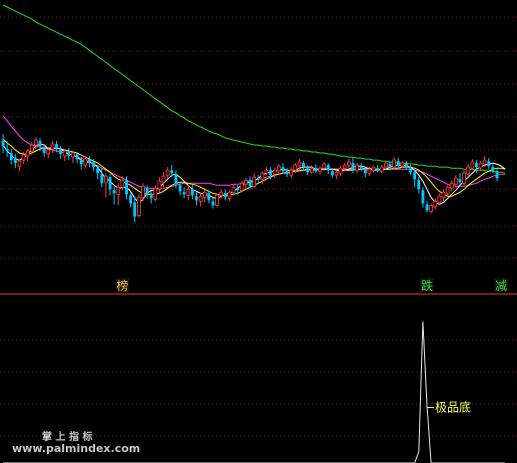  Describe the element at coordinates (122, 285) in the screenshot. I see `signal-label: 榜` at that location.